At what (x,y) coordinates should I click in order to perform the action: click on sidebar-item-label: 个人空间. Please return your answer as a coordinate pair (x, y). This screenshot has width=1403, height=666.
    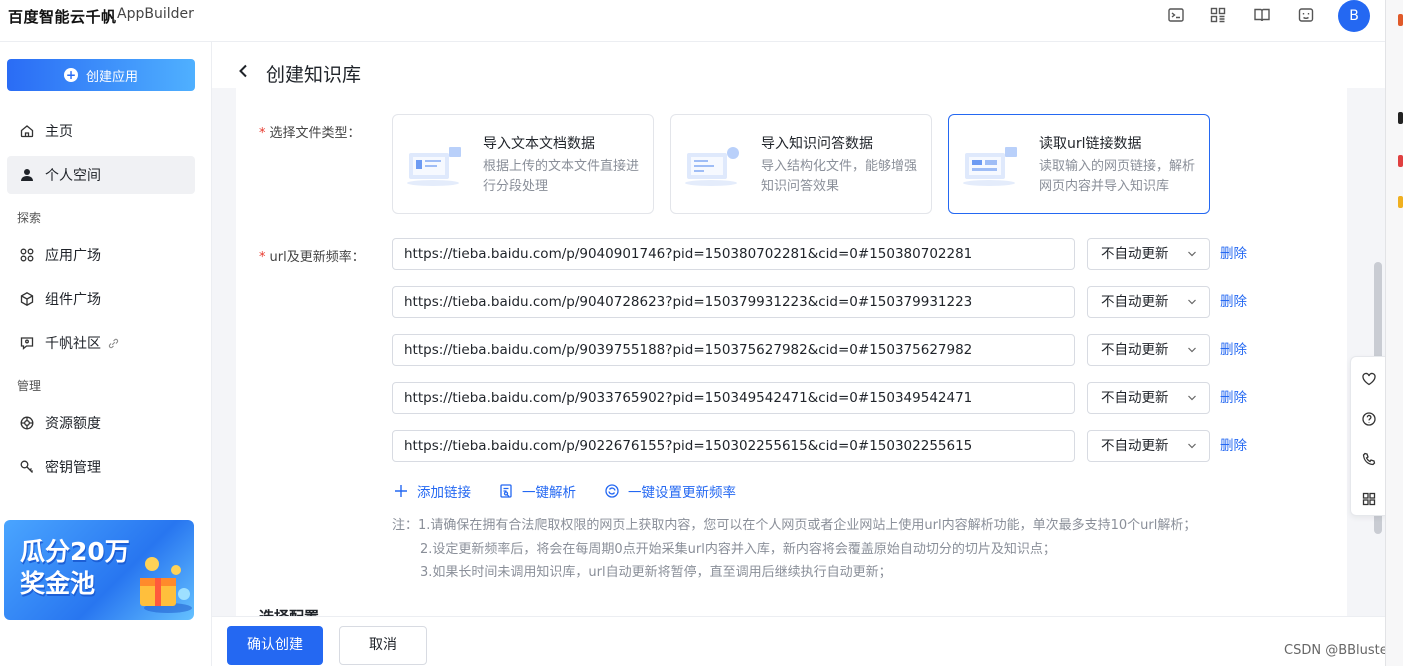
    Looking at the image, I should click on (73, 176).